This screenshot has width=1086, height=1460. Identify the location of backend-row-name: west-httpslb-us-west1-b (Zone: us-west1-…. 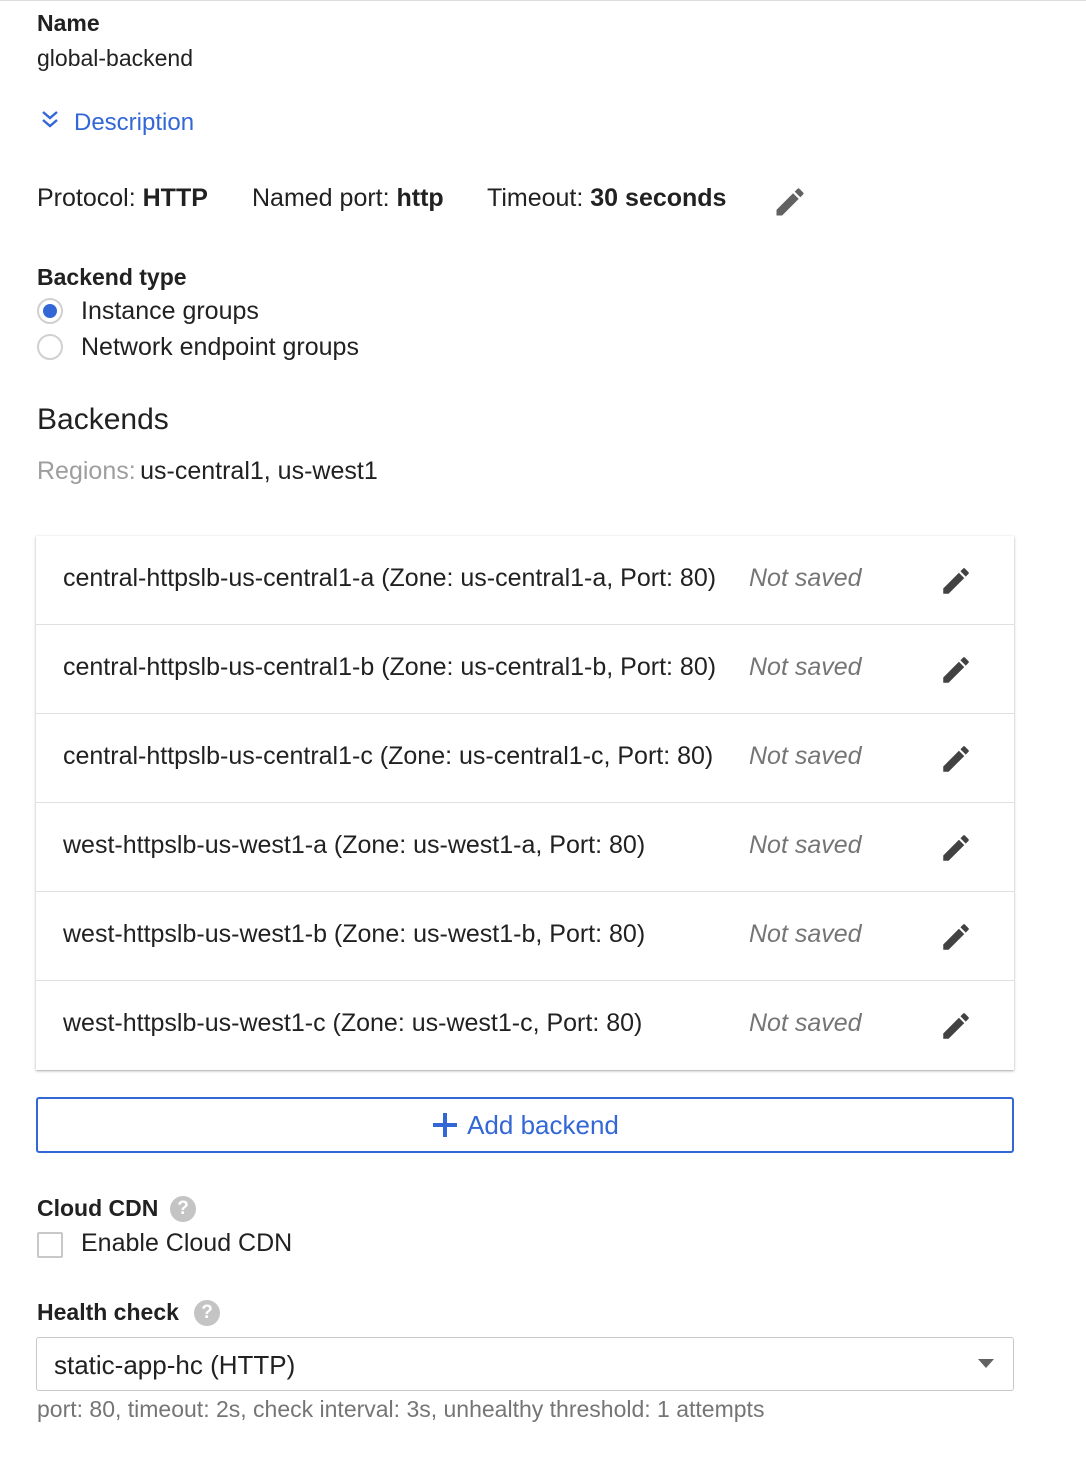
(354, 934).